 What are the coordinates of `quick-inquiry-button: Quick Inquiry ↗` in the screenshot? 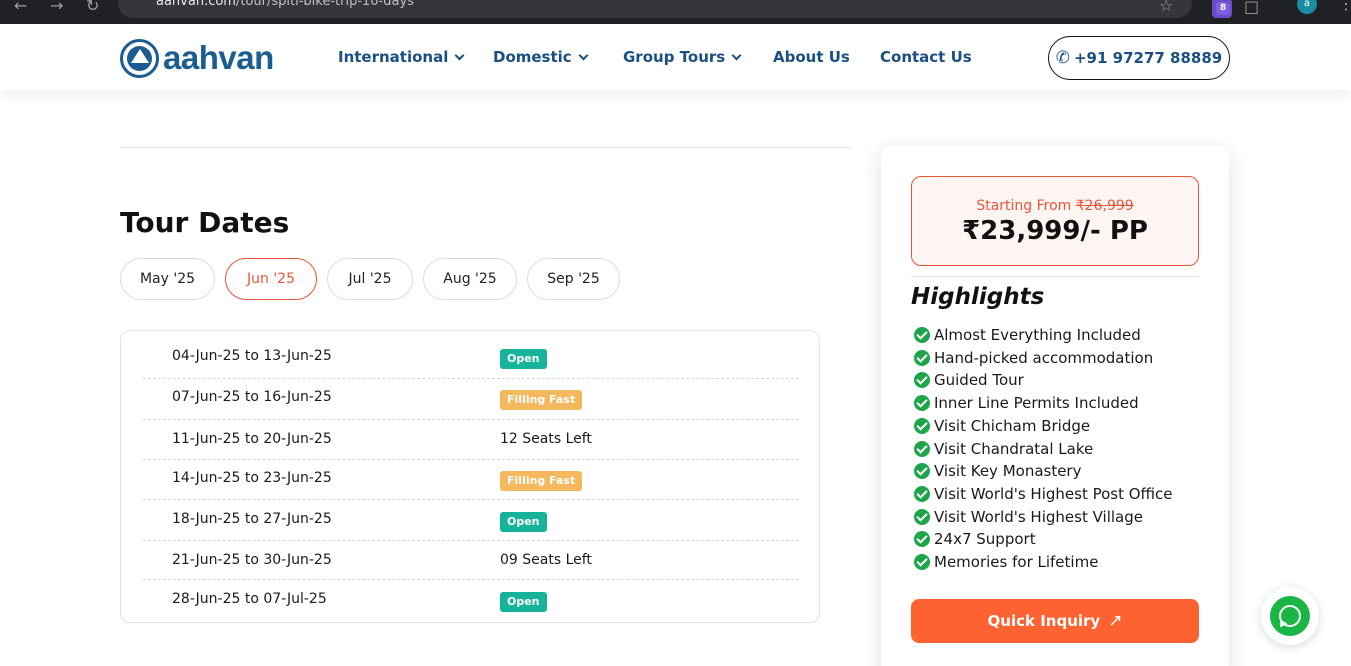 It's located at (1055, 621).